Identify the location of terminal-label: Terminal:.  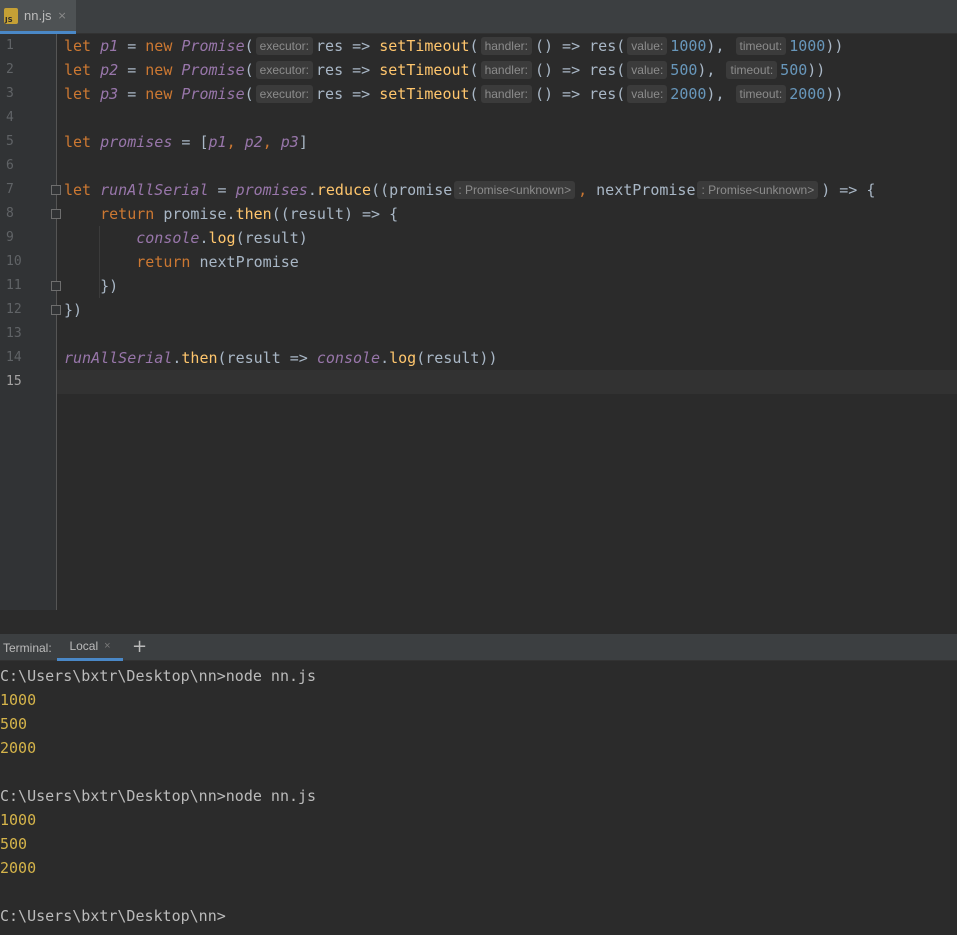
(27, 648).